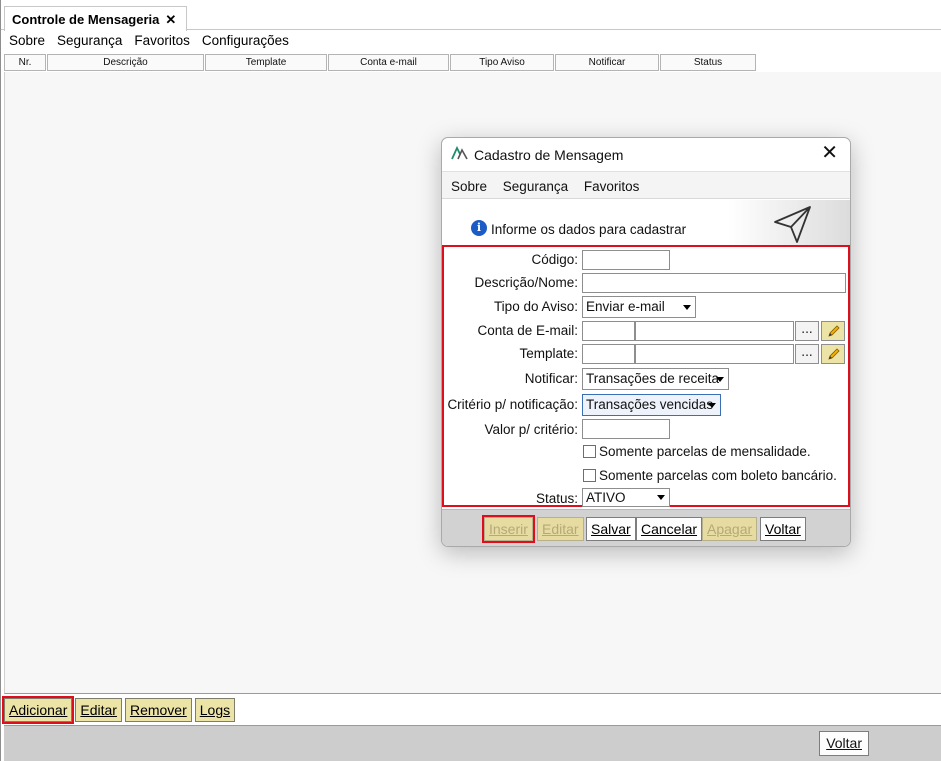 This screenshot has height=761, width=941. Describe the element at coordinates (471, 42) in the screenshot. I see `main-menu-bar: Sobre Segurança Favoritos Configurações` at that location.